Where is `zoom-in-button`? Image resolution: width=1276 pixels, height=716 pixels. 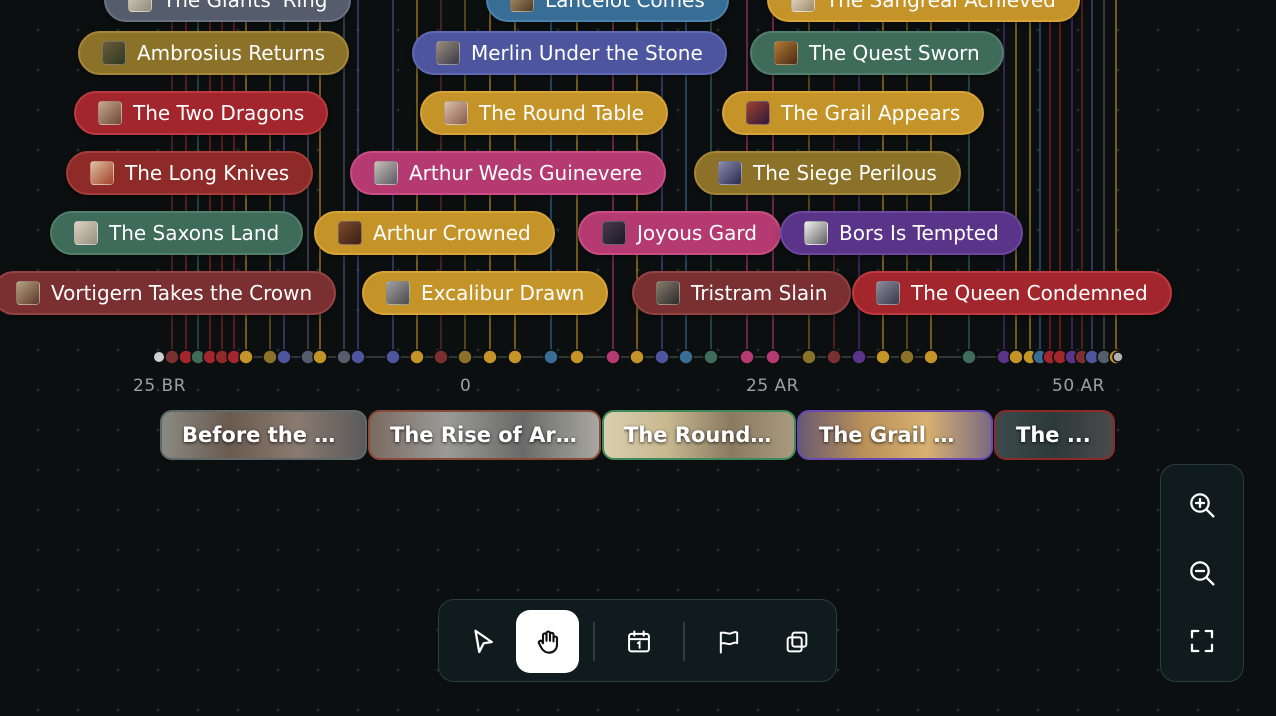 zoom-in-button is located at coordinates (1202, 505).